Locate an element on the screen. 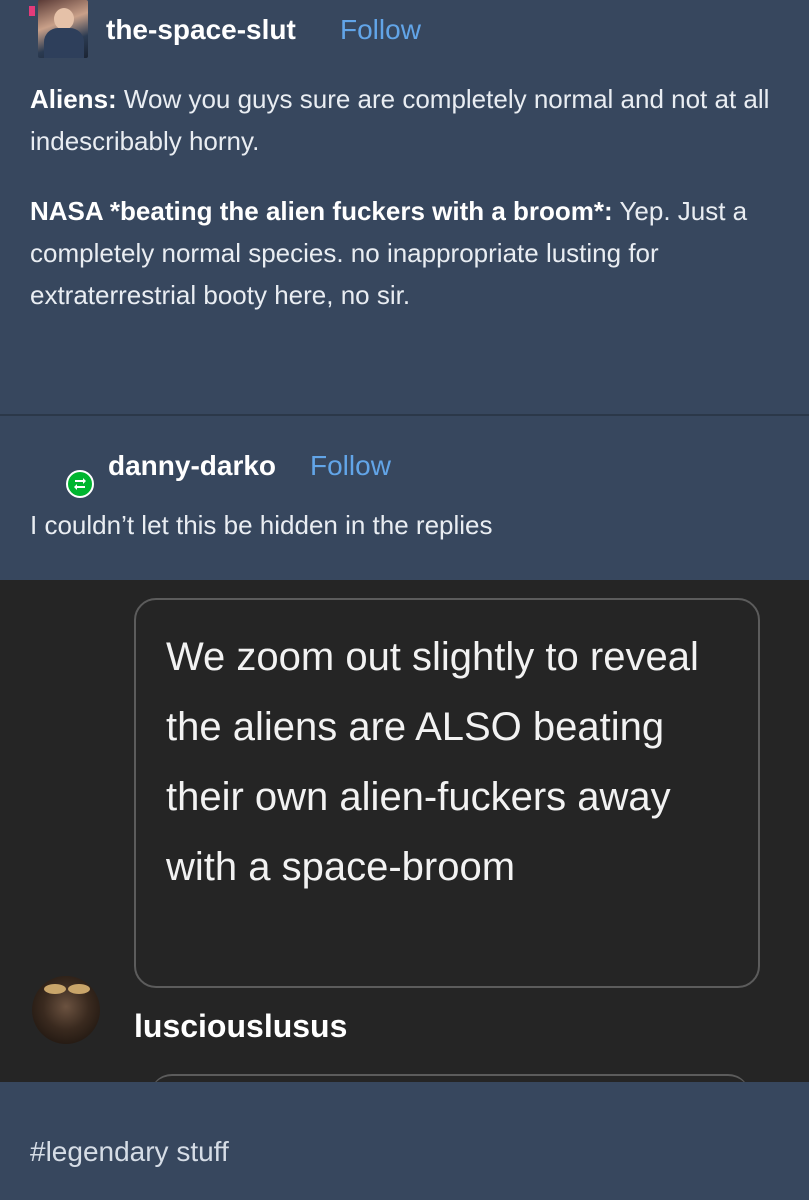  avatar-shirt is located at coordinates (64, 43).